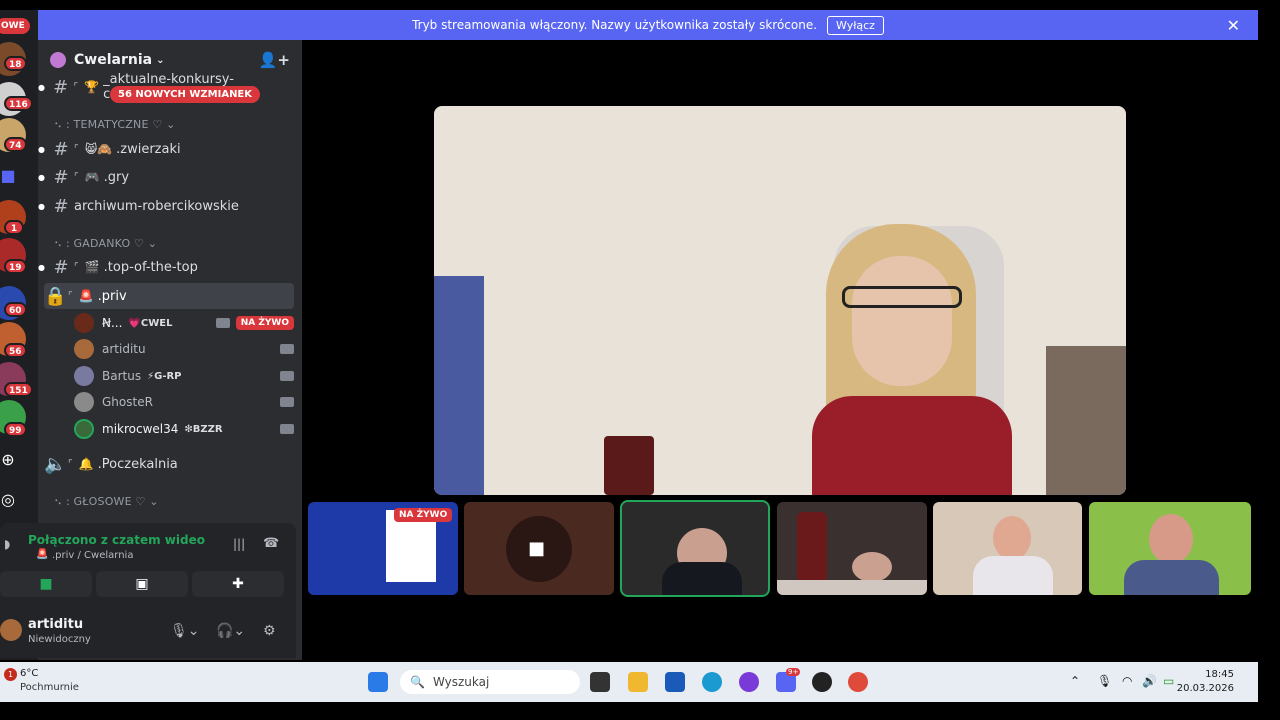  I want to click on voice-user: Bartus ⚡G-RP, so click(184, 376).